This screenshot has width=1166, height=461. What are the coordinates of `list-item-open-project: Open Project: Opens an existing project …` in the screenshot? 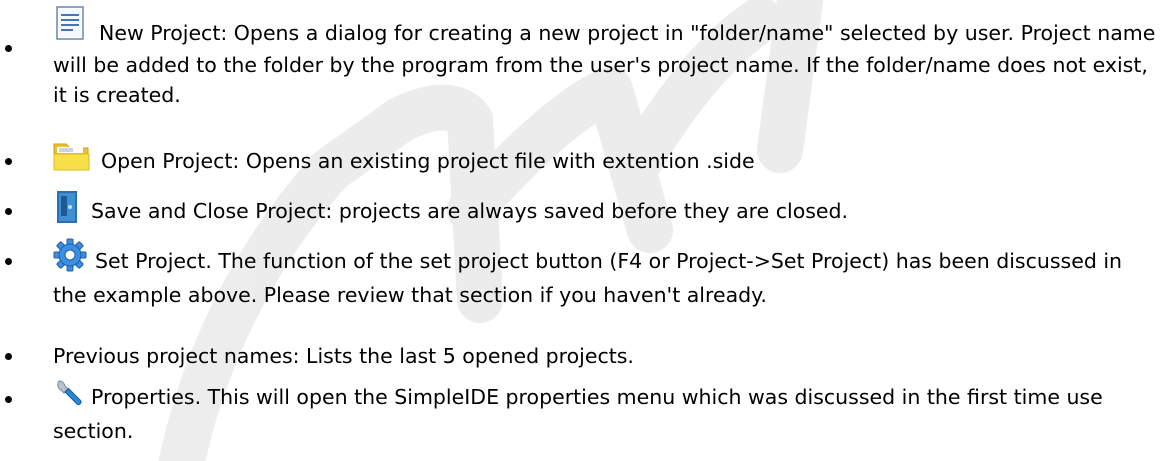 It's located at (581, 160).